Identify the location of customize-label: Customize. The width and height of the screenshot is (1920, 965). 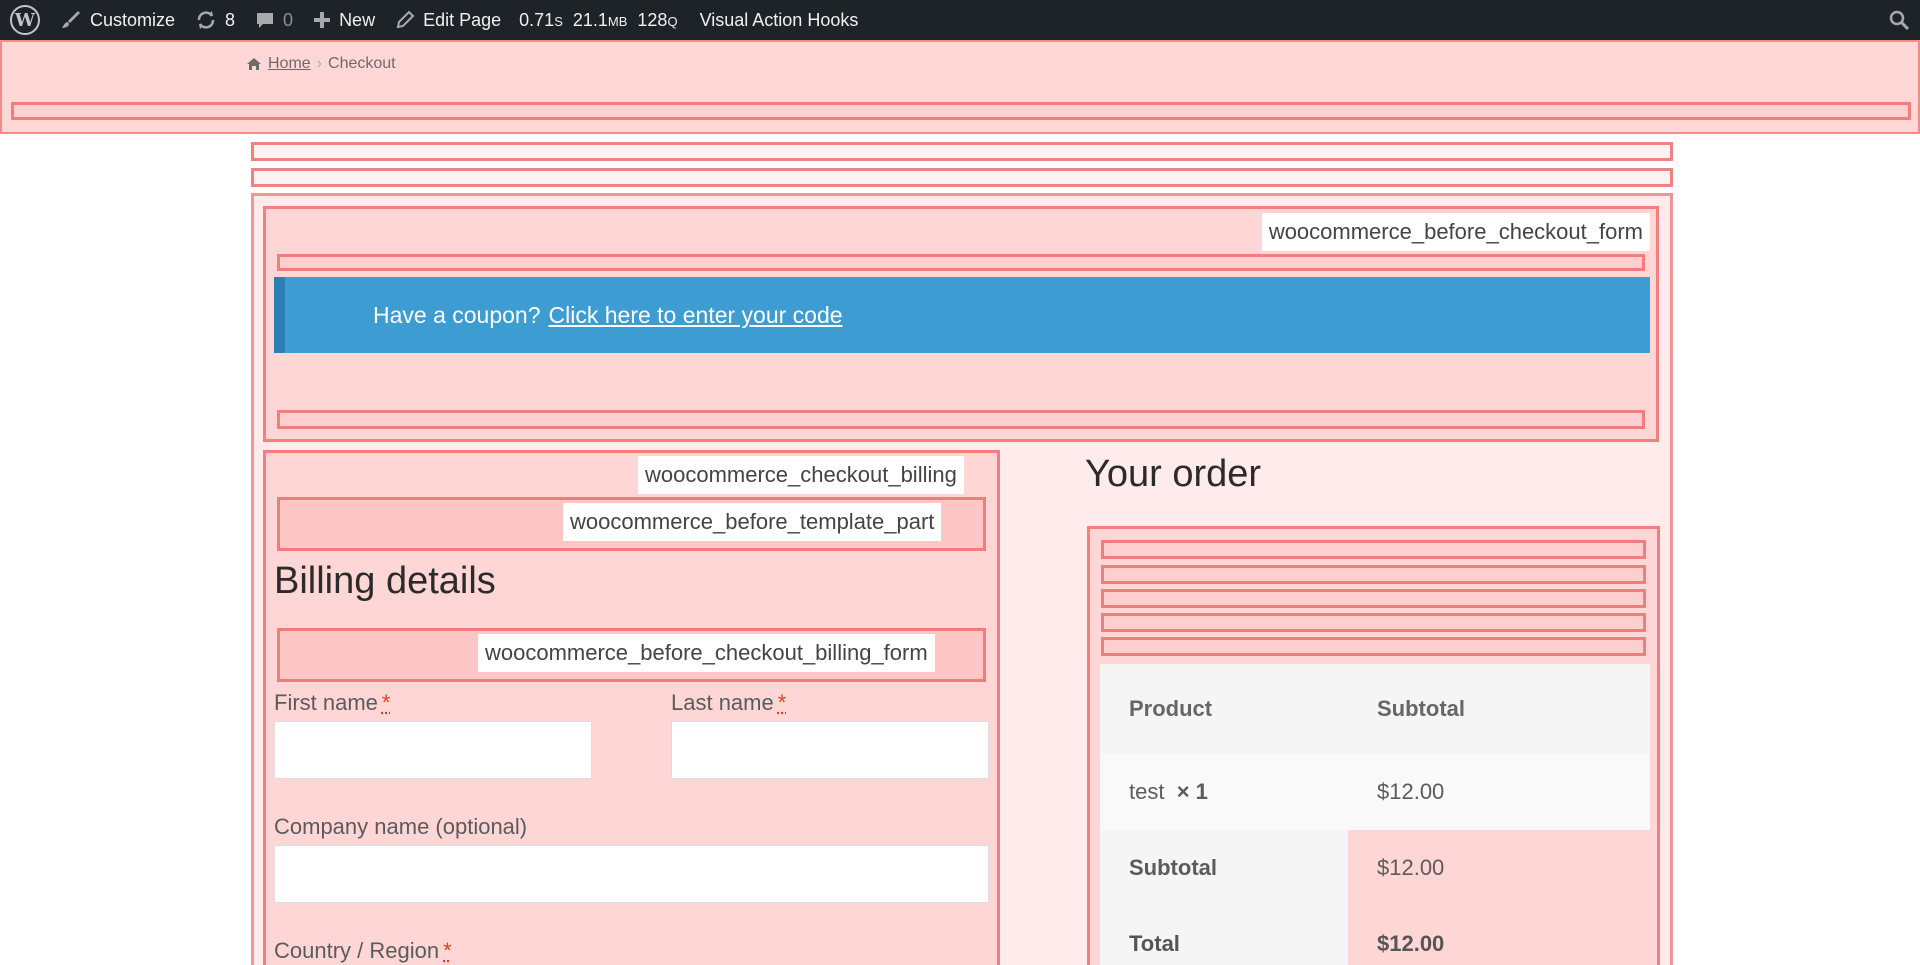
(132, 20).